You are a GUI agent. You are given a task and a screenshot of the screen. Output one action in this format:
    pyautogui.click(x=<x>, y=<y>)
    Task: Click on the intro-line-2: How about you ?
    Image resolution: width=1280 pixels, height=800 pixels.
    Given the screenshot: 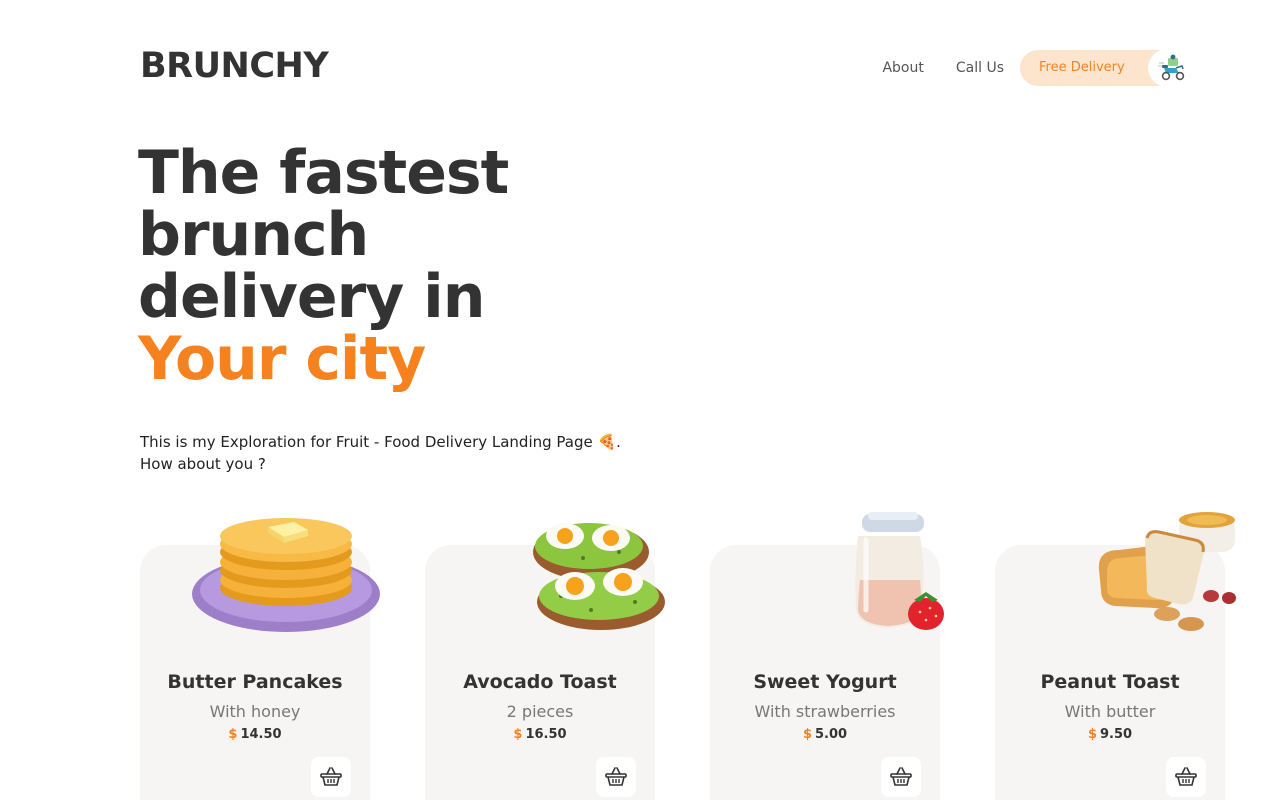 What is the action you would take?
    pyautogui.click(x=203, y=464)
    